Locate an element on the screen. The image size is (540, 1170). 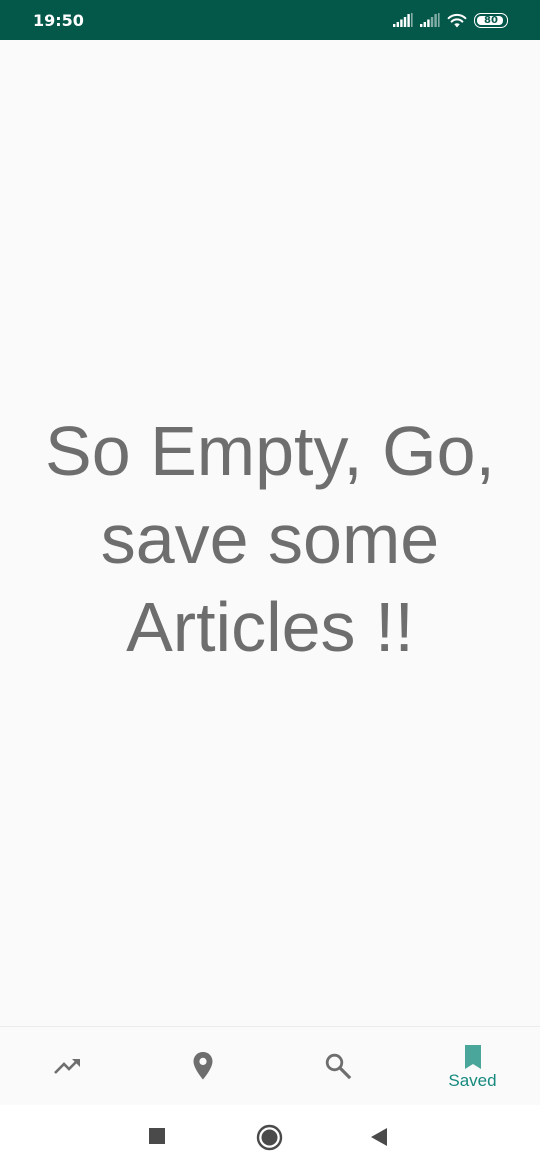
back-triangle-icon is located at coordinates (379, 1137).